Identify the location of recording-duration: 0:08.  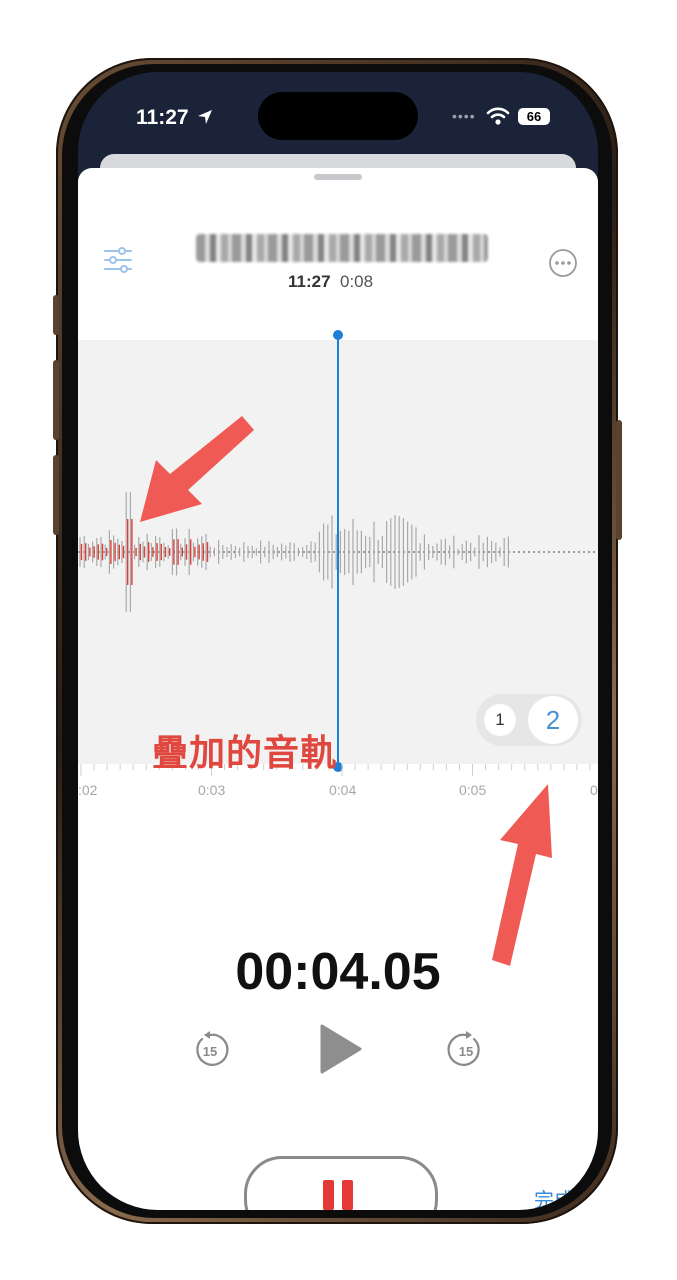
(357, 281).